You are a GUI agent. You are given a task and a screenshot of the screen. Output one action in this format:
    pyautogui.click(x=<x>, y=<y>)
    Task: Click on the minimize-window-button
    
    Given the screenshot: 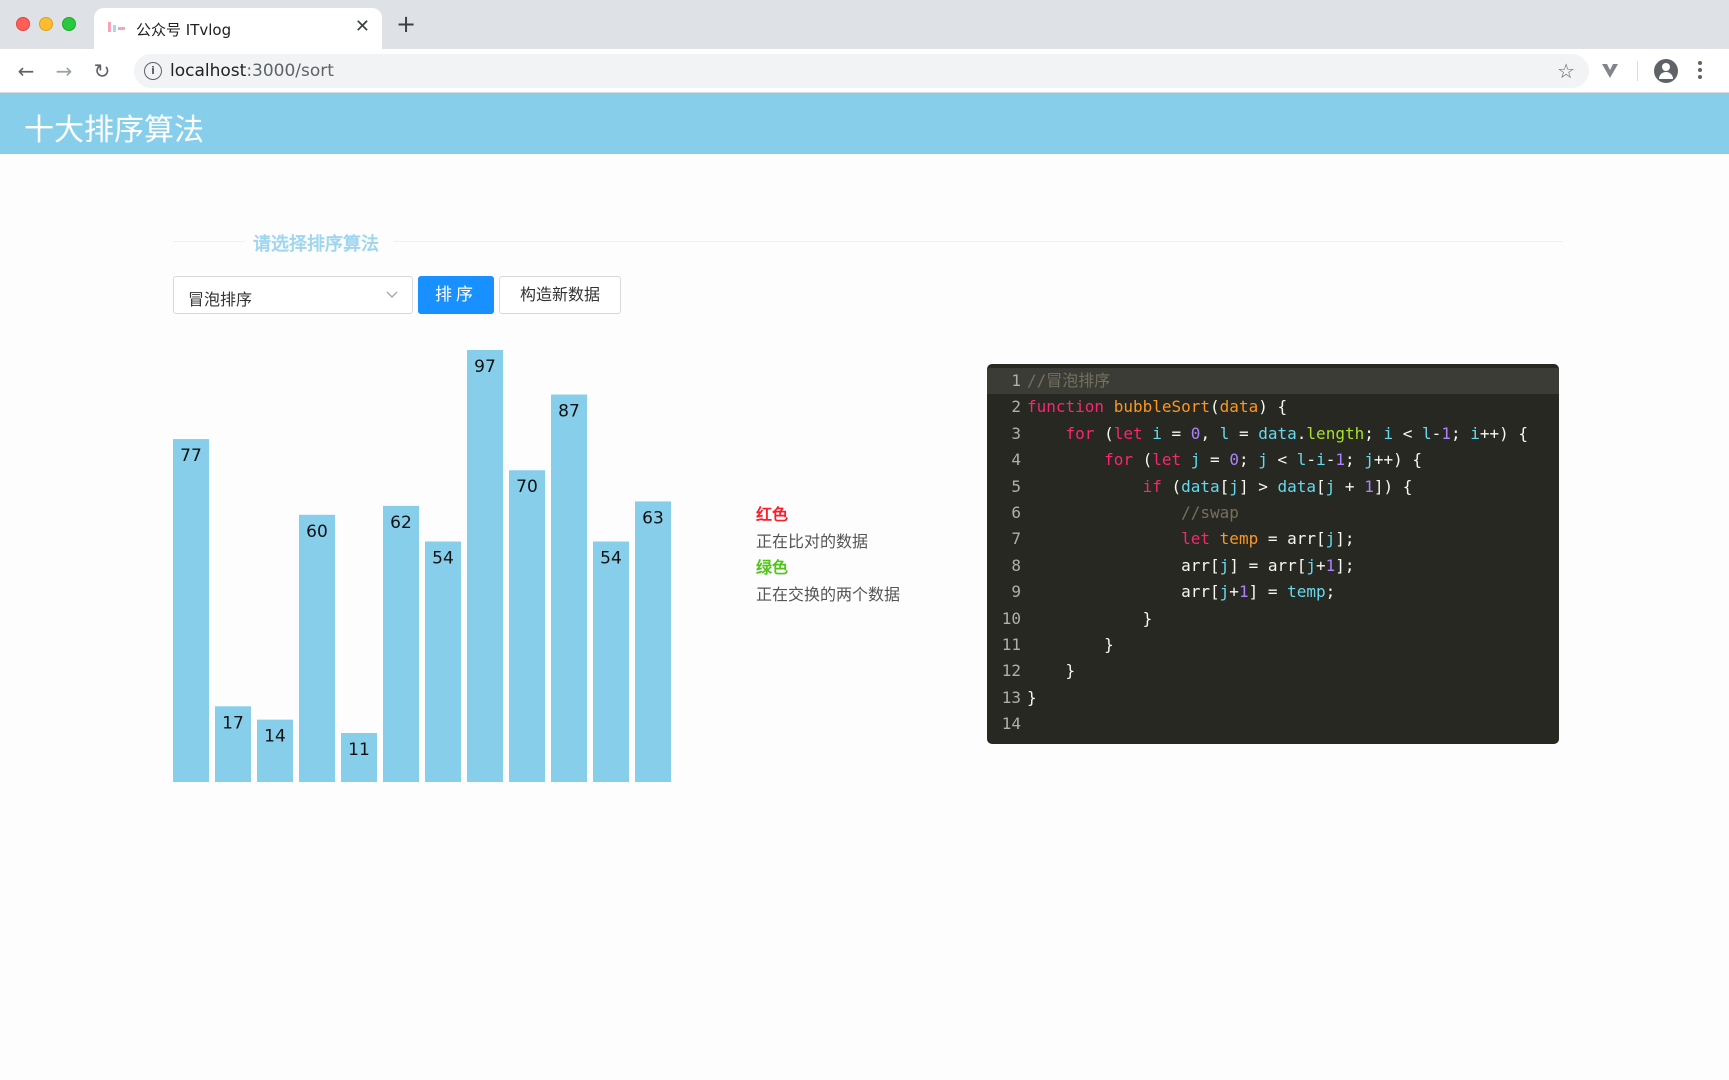 What is the action you would take?
    pyautogui.click(x=46, y=24)
    